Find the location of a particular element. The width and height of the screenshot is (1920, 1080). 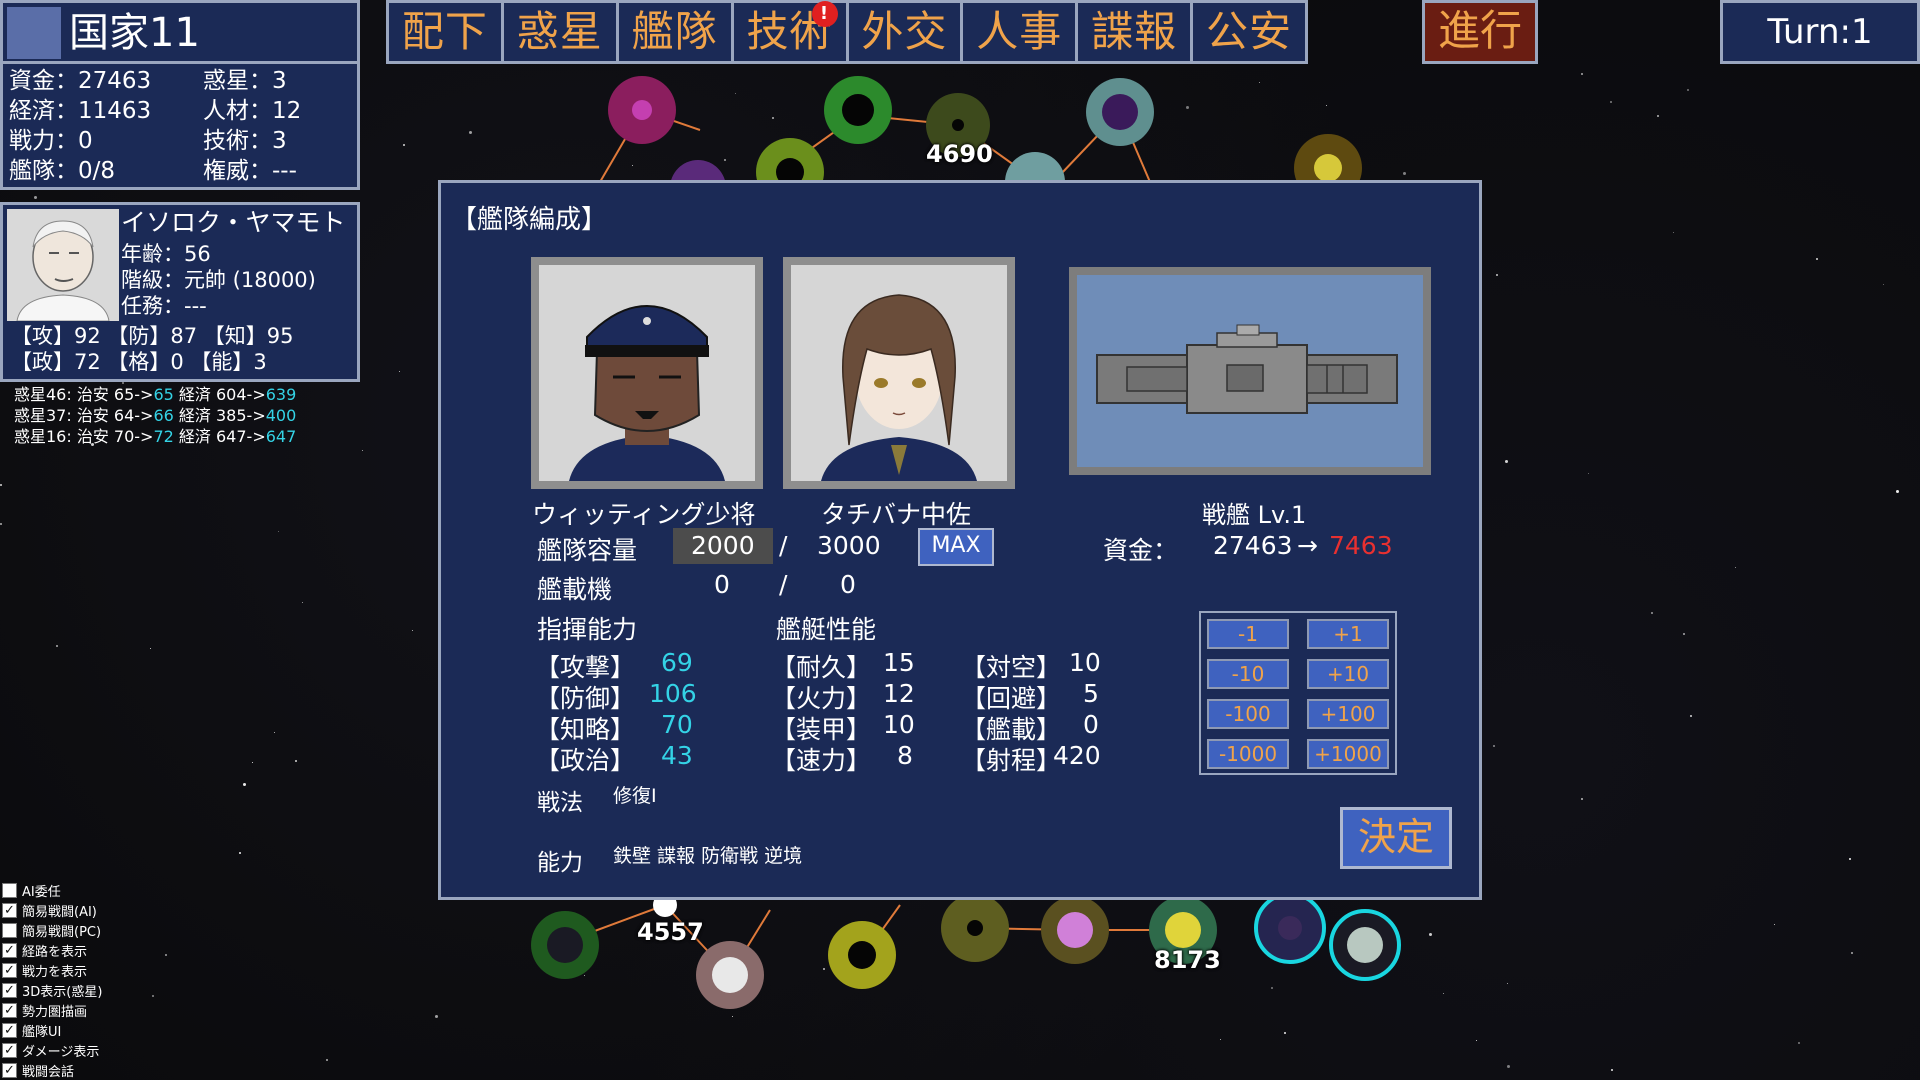

option-label: 戦力を表示 is located at coordinates (55, 972).